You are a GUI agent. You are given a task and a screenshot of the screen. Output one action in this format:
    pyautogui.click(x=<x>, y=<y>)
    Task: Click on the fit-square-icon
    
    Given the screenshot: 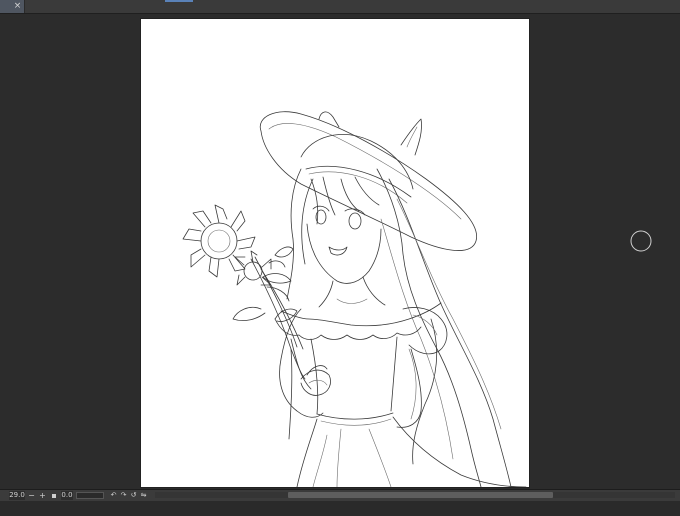 What is the action you would take?
    pyautogui.click(x=53, y=495)
    